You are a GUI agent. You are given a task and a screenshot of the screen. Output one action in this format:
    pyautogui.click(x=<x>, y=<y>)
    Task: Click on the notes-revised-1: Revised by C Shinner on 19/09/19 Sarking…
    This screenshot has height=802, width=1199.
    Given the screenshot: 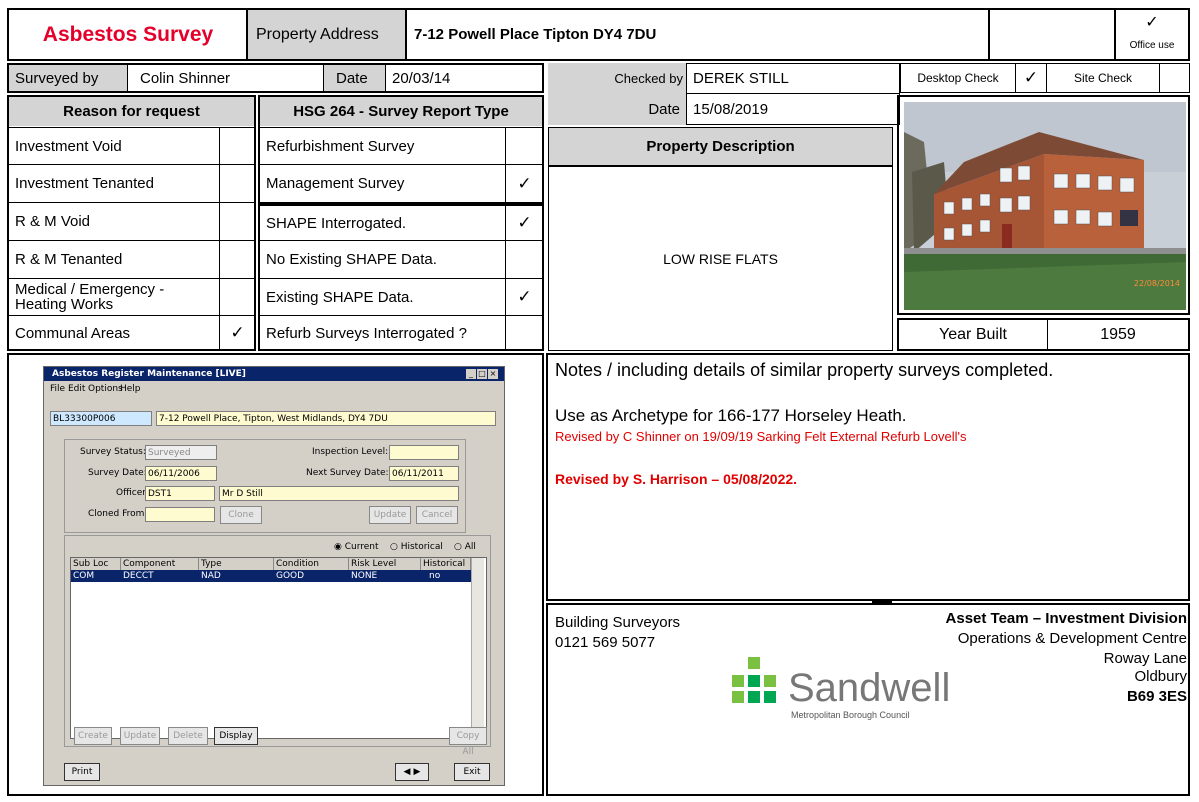 What is the action you would take?
    pyautogui.click(x=761, y=436)
    